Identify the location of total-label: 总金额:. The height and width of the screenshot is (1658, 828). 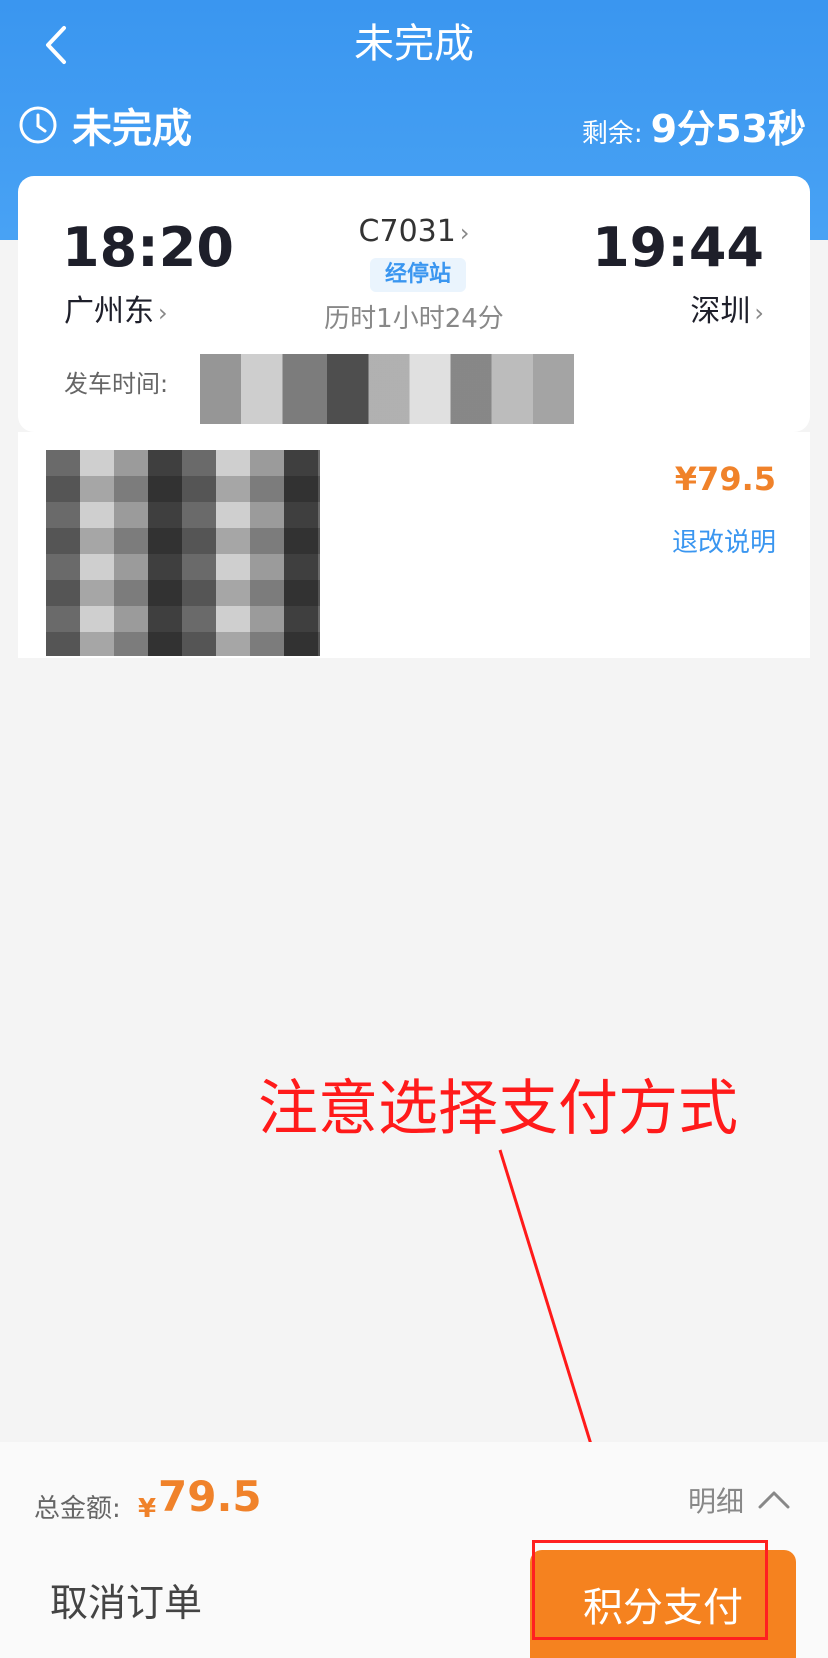
(77, 1509).